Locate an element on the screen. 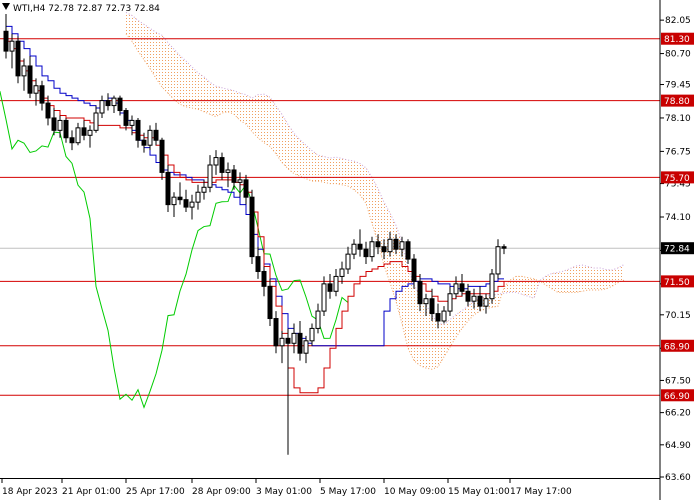 The height and width of the screenshot is (500, 700). time-tick-label: 15 May 01:00 is located at coordinates (479, 492).